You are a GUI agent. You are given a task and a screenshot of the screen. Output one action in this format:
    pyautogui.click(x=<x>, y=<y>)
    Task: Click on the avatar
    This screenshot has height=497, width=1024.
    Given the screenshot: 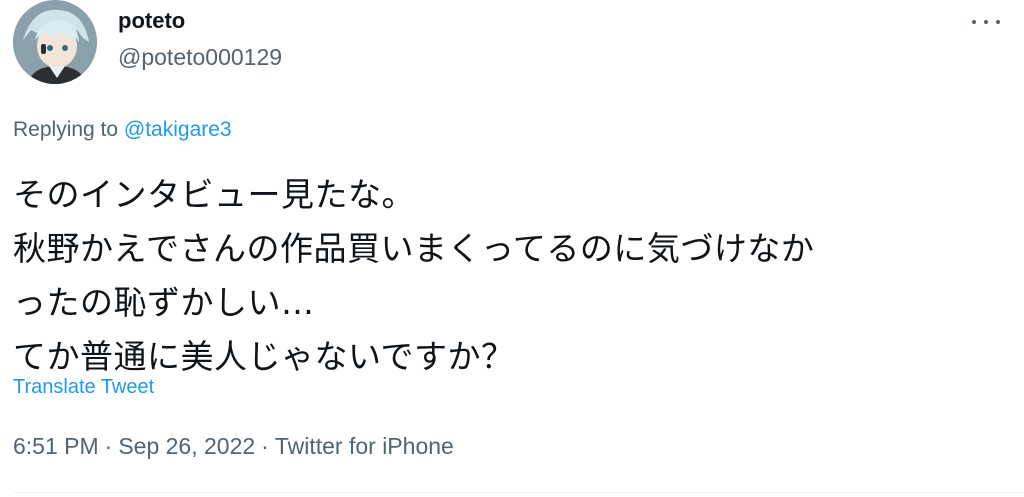 What is the action you would take?
    pyautogui.click(x=55, y=42)
    